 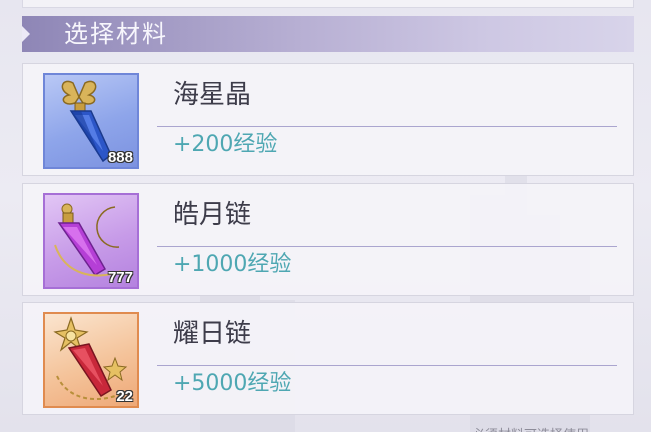 What do you see at coordinates (124, 396) in the screenshot?
I see `item-count: 22` at bounding box center [124, 396].